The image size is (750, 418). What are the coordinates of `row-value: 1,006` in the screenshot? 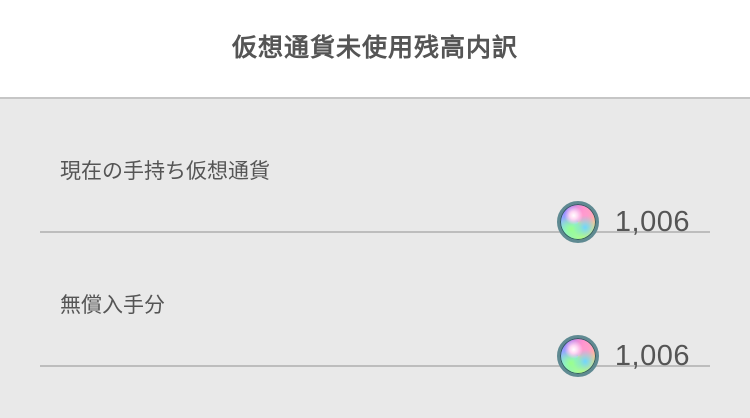 It's located at (623, 356).